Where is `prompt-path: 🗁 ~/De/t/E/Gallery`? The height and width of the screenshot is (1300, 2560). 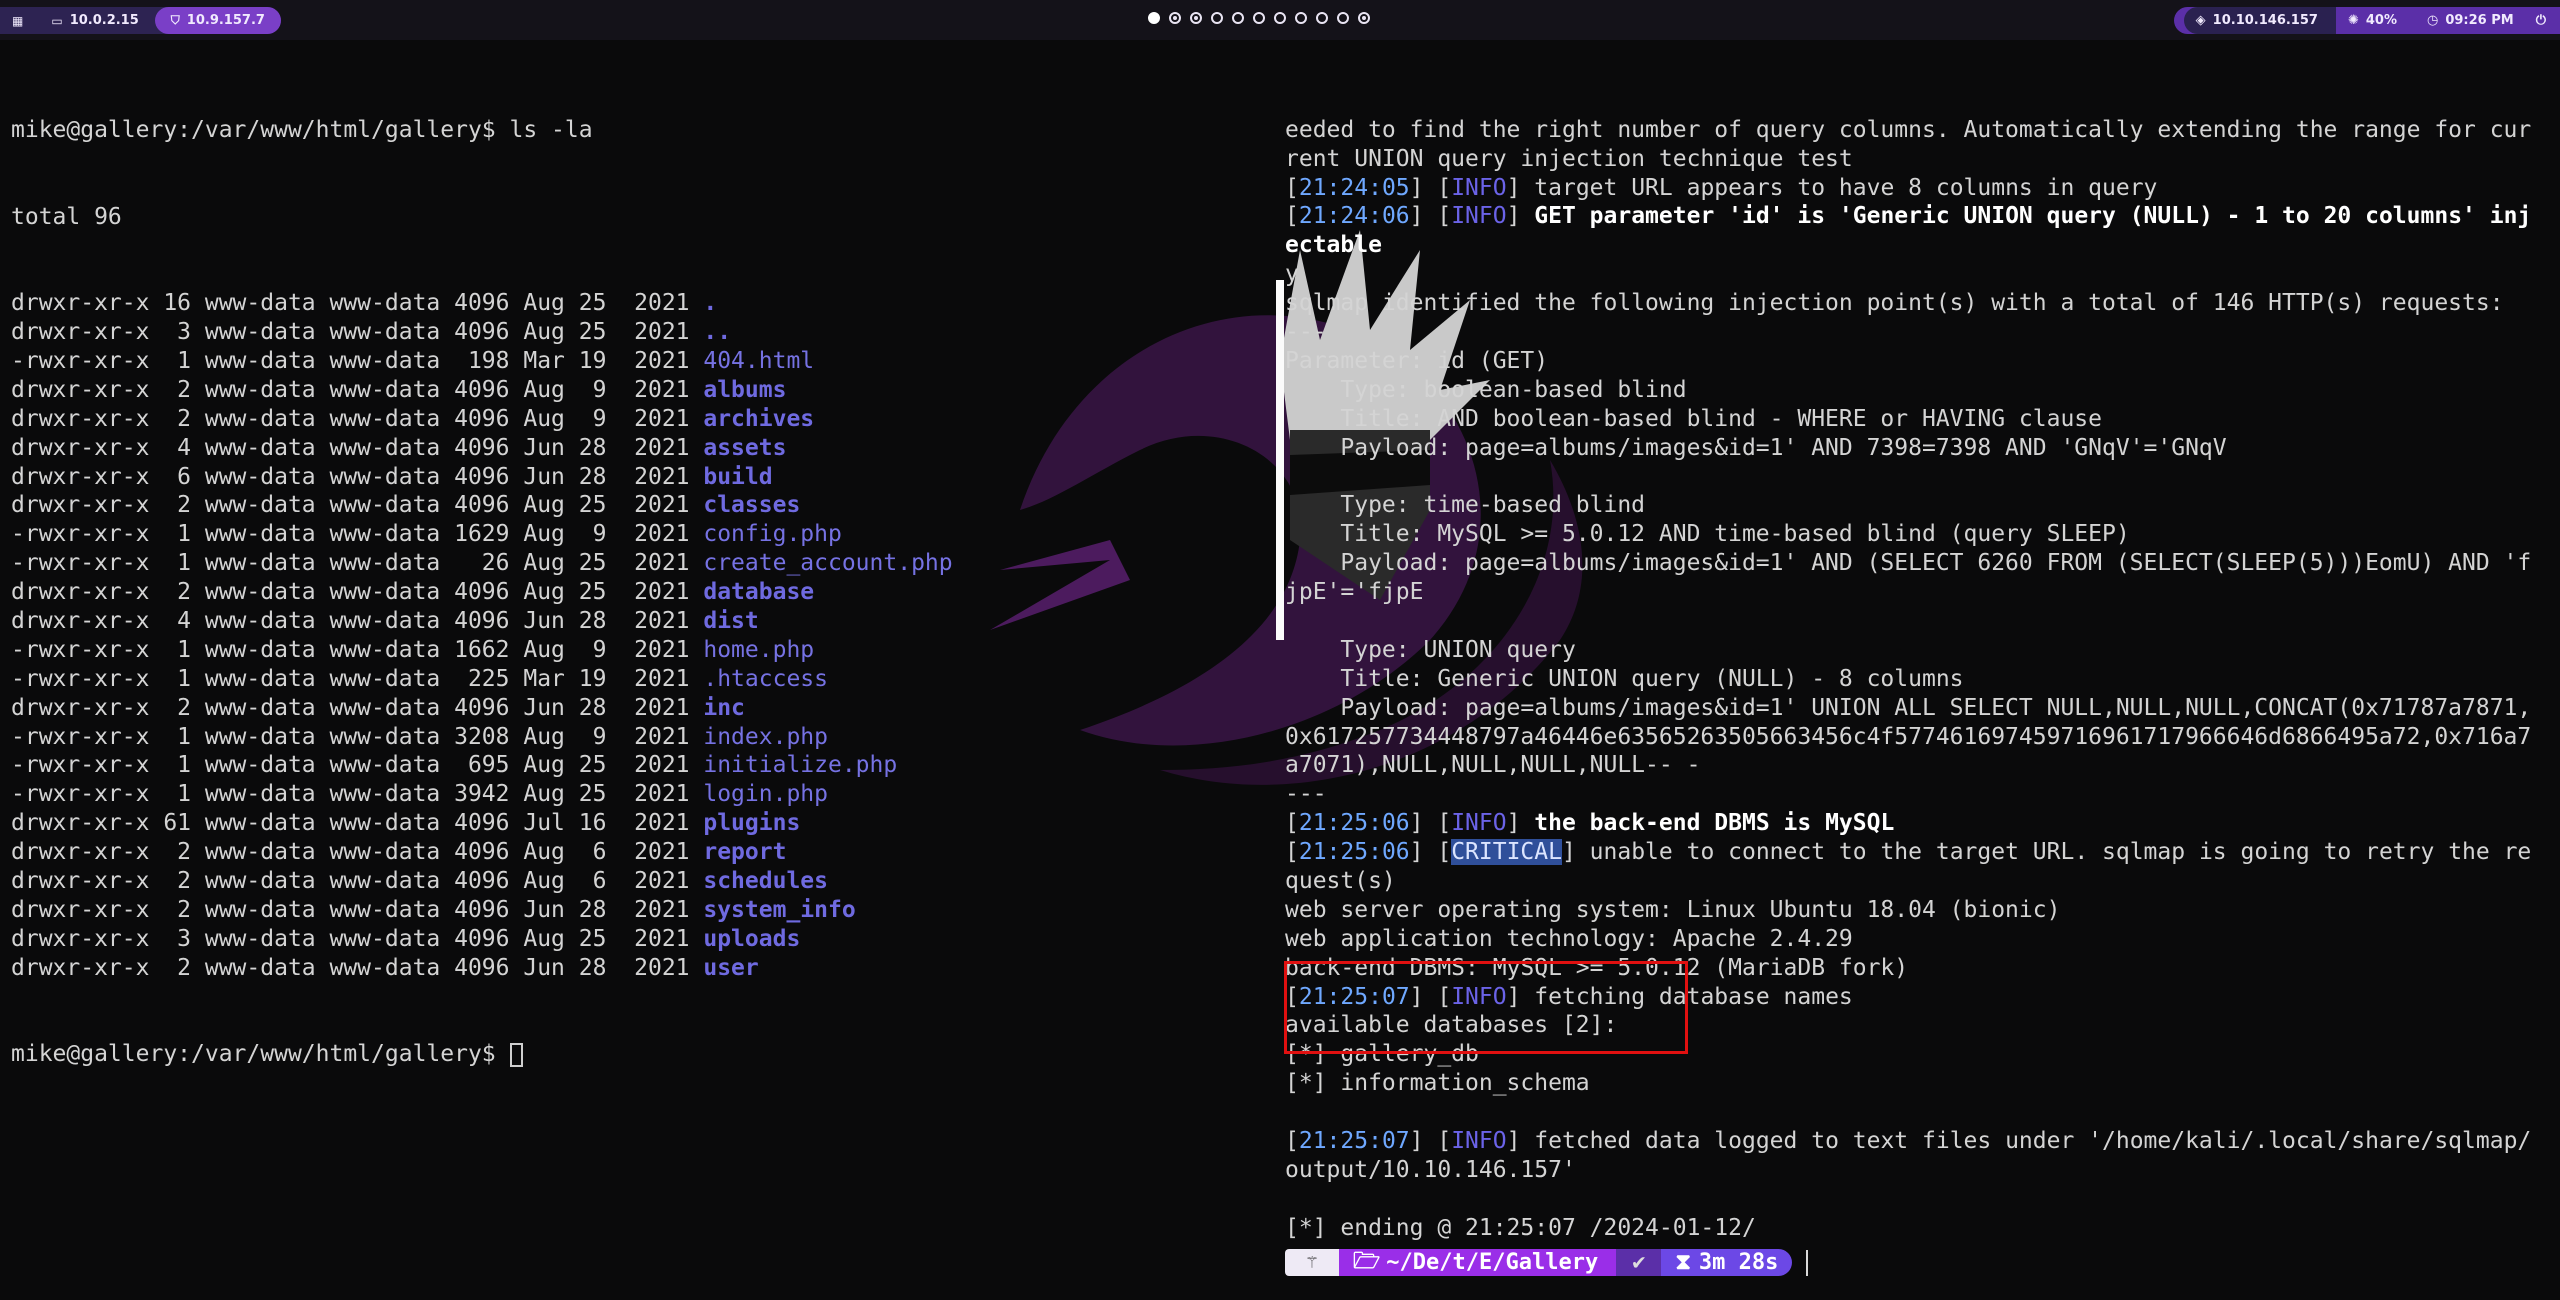
prompt-path: 🗁 ~/De/t/E/Gallery is located at coordinates (1478, 1262).